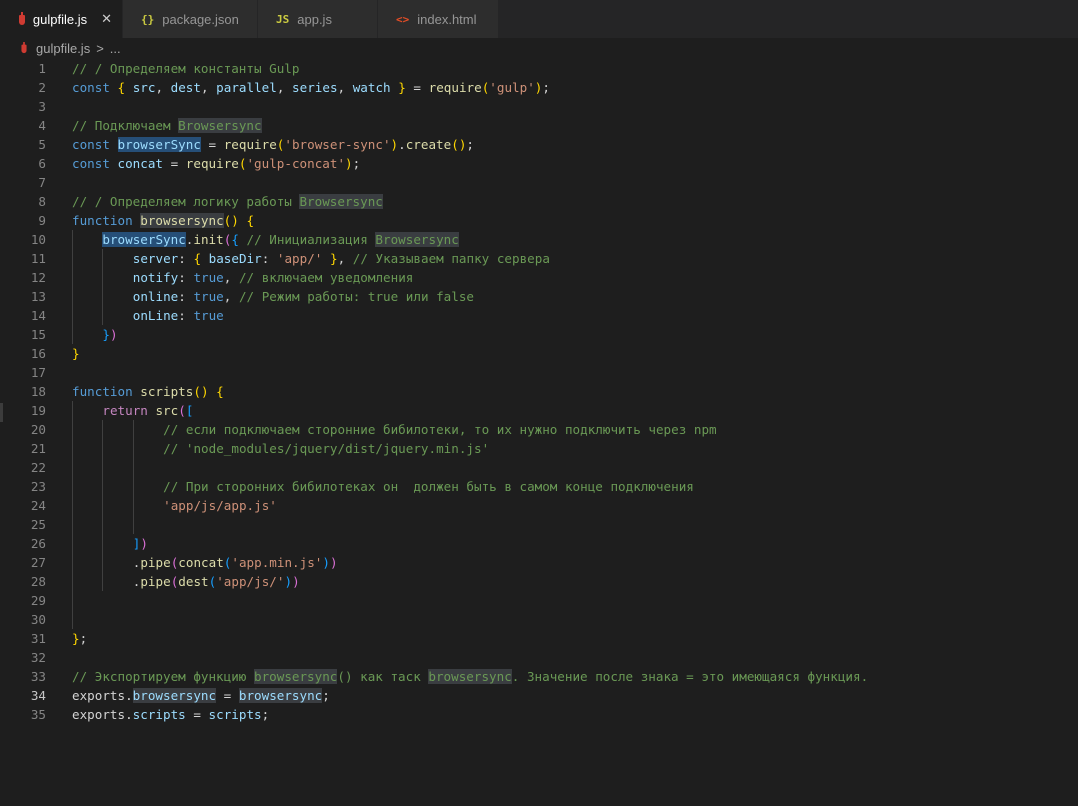 This screenshot has width=1078, height=806. I want to click on line-number: 28, so click(38, 581).